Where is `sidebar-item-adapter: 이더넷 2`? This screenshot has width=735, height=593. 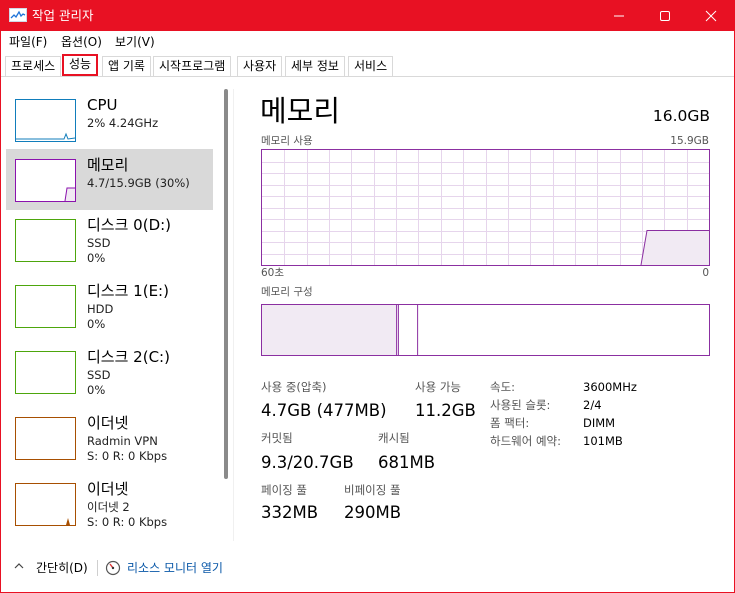
sidebar-item-adapter: 이더넷 2 is located at coordinates (108, 507).